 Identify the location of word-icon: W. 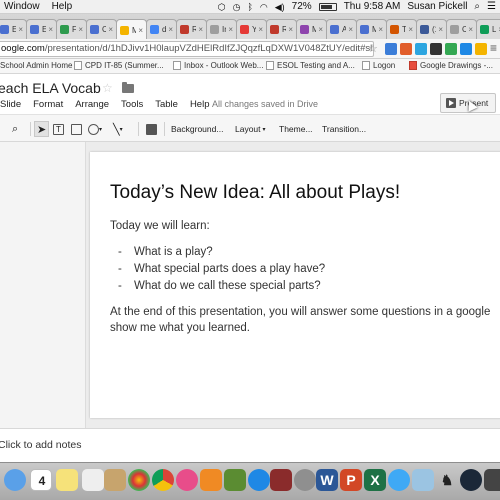
(327, 480).